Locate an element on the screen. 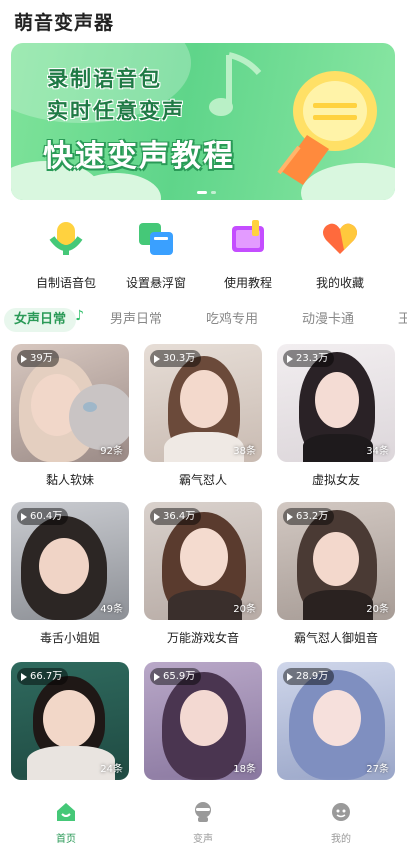 This screenshot has width=407, height=849. voice-pack-name: 万能游戏女音 is located at coordinates (202, 638).